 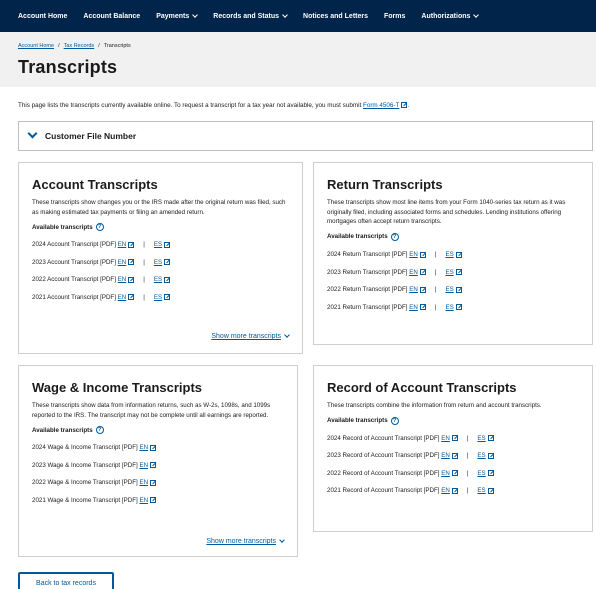 I want to click on nav-item-notices-and-letters: Notices and Letters, so click(x=335, y=16).